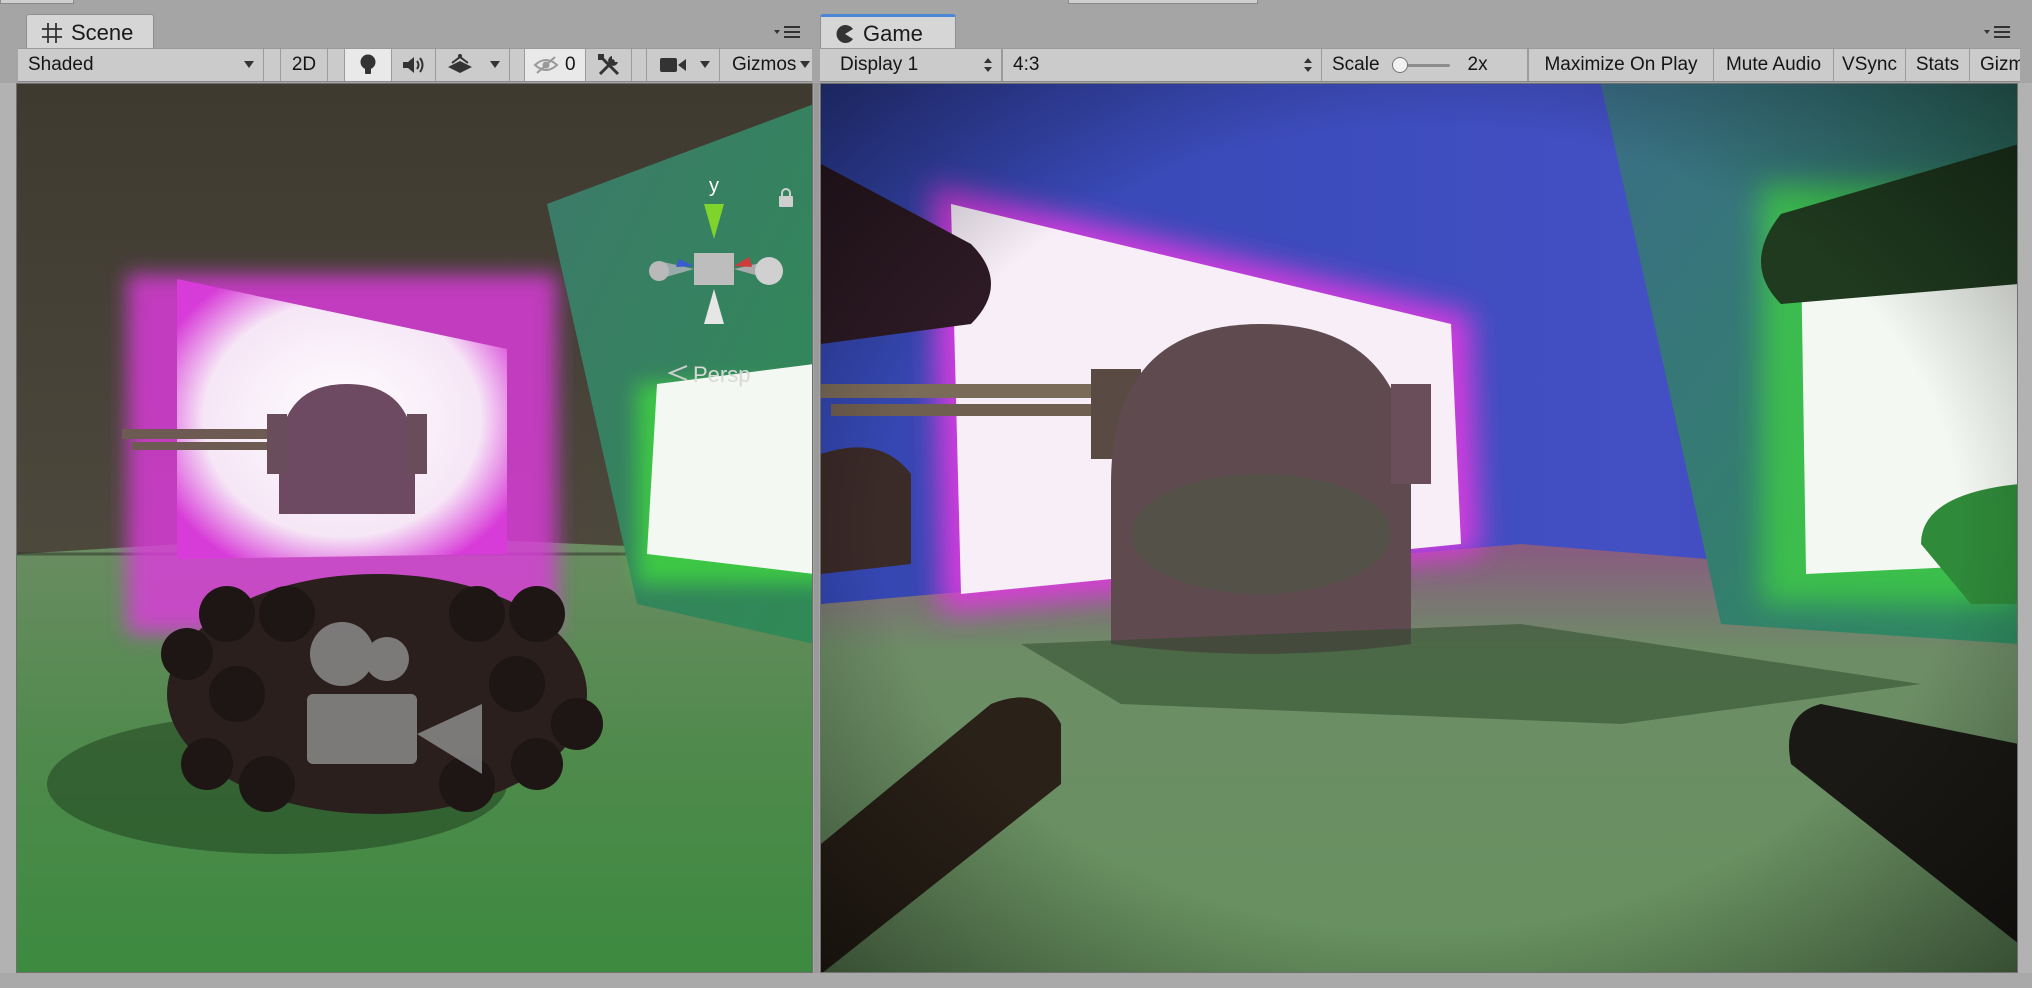 This screenshot has width=2032, height=988. Describe the element at coordinates (816, 528) in the screenshot. I see `panel-splitter` at that location.